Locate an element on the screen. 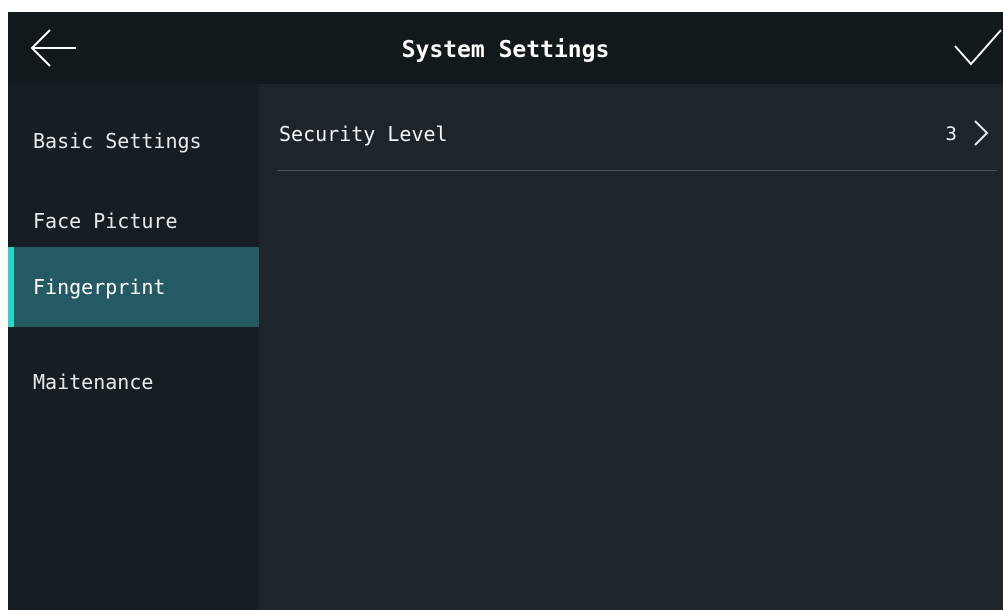 The height and width of the screenshot is (610, 1003). checkmark-icon is located at coordinates (978, 47).